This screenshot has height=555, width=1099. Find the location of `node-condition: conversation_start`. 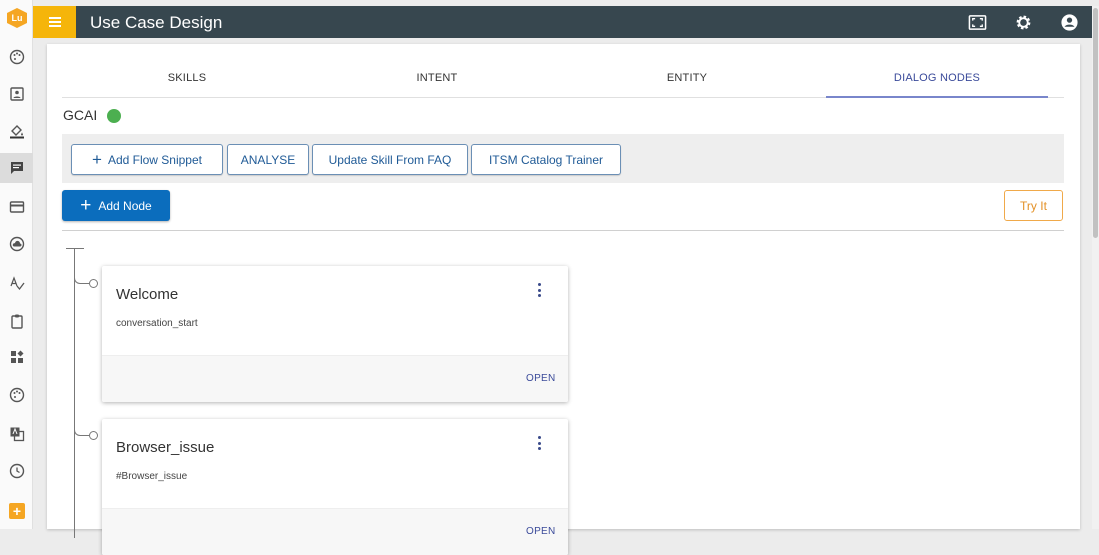

node-condition: conversation_start is located at coordinates (157, 323).